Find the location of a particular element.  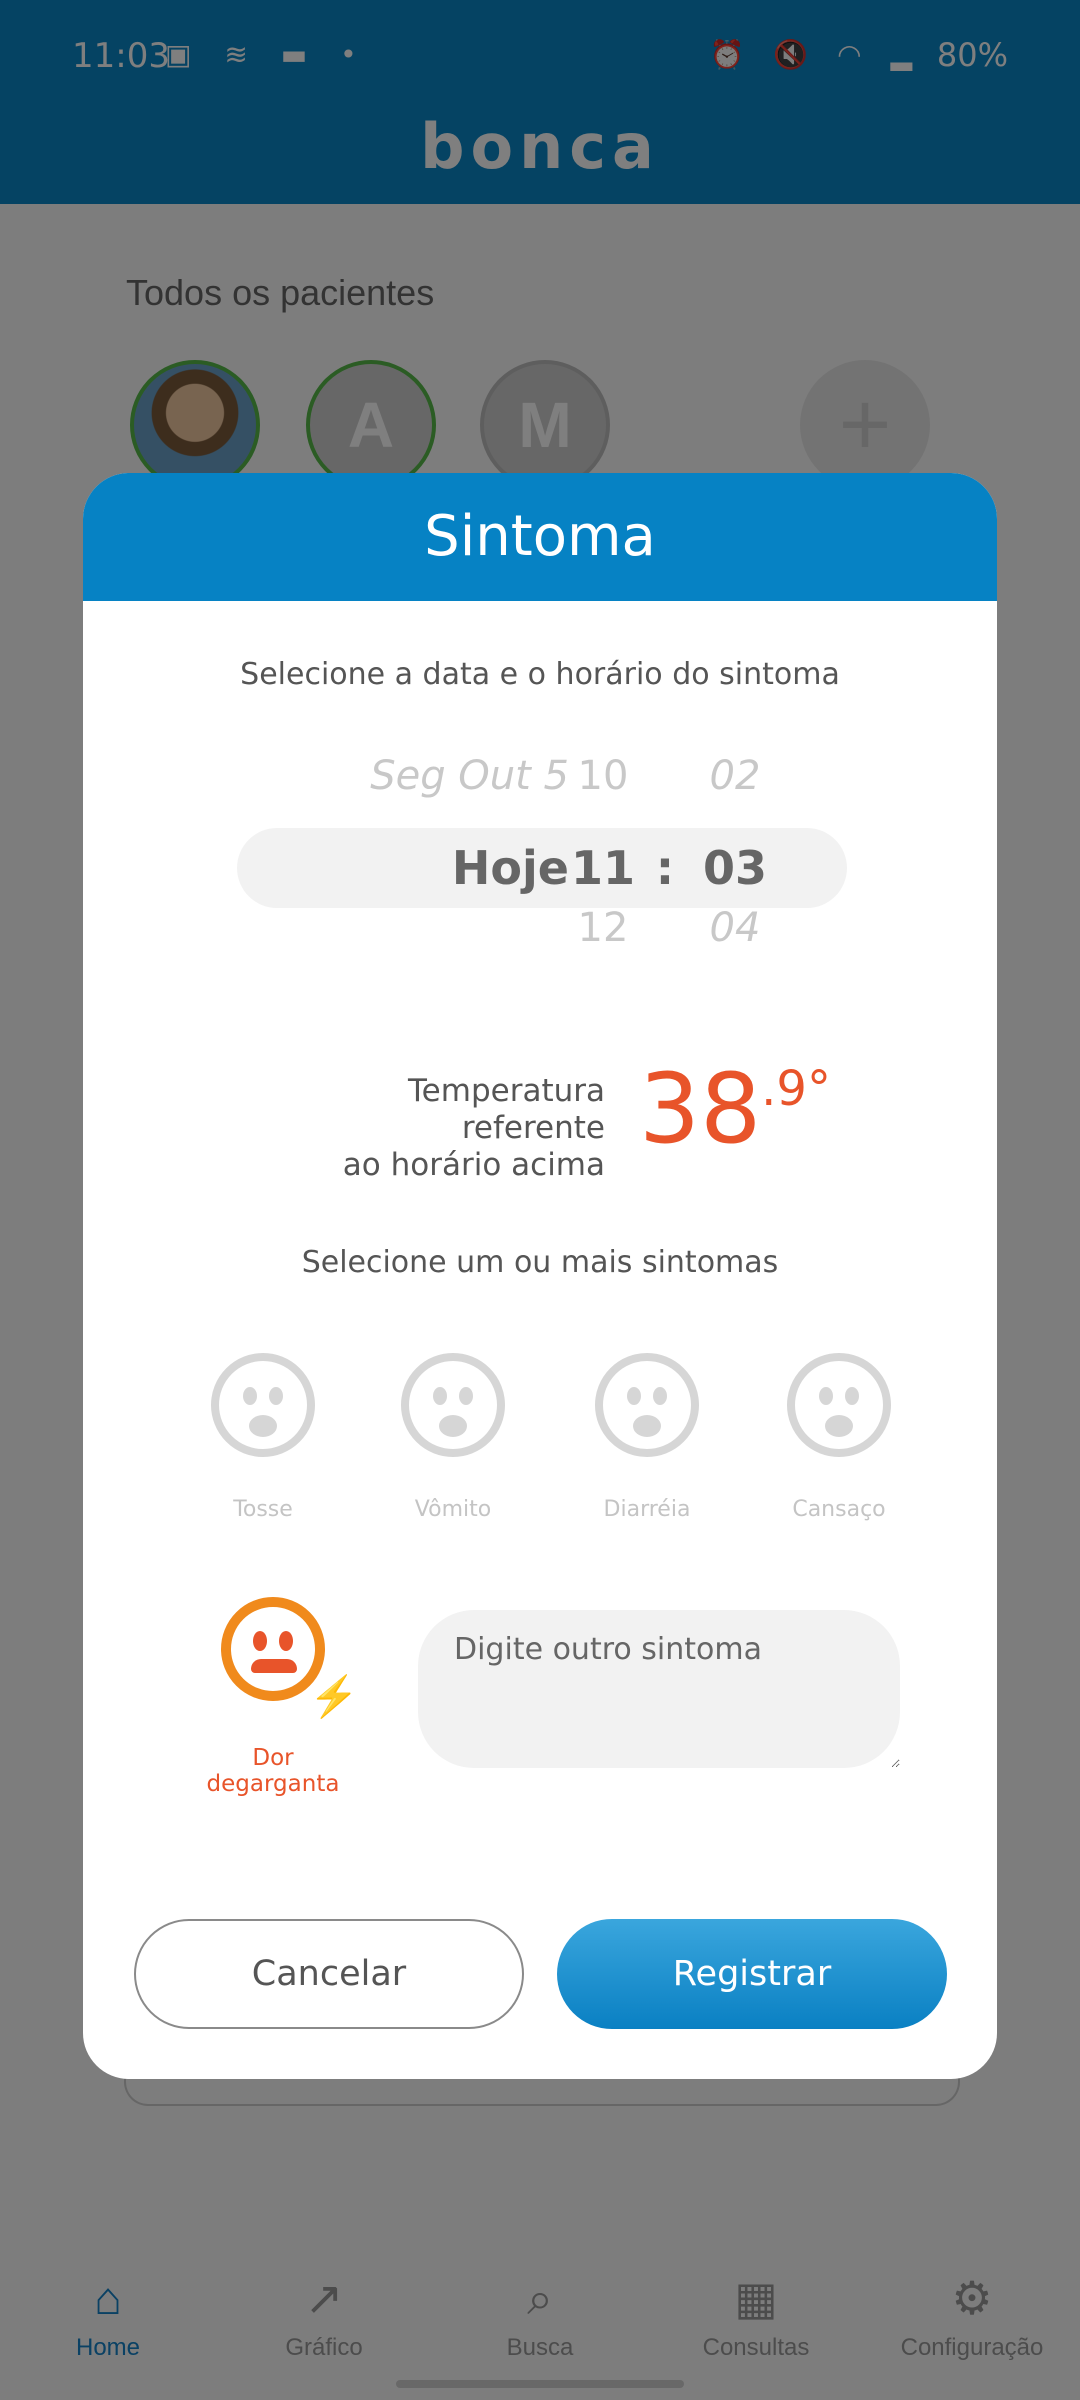

picker-minute-selected: 03 is located at coordinates (735, 868).